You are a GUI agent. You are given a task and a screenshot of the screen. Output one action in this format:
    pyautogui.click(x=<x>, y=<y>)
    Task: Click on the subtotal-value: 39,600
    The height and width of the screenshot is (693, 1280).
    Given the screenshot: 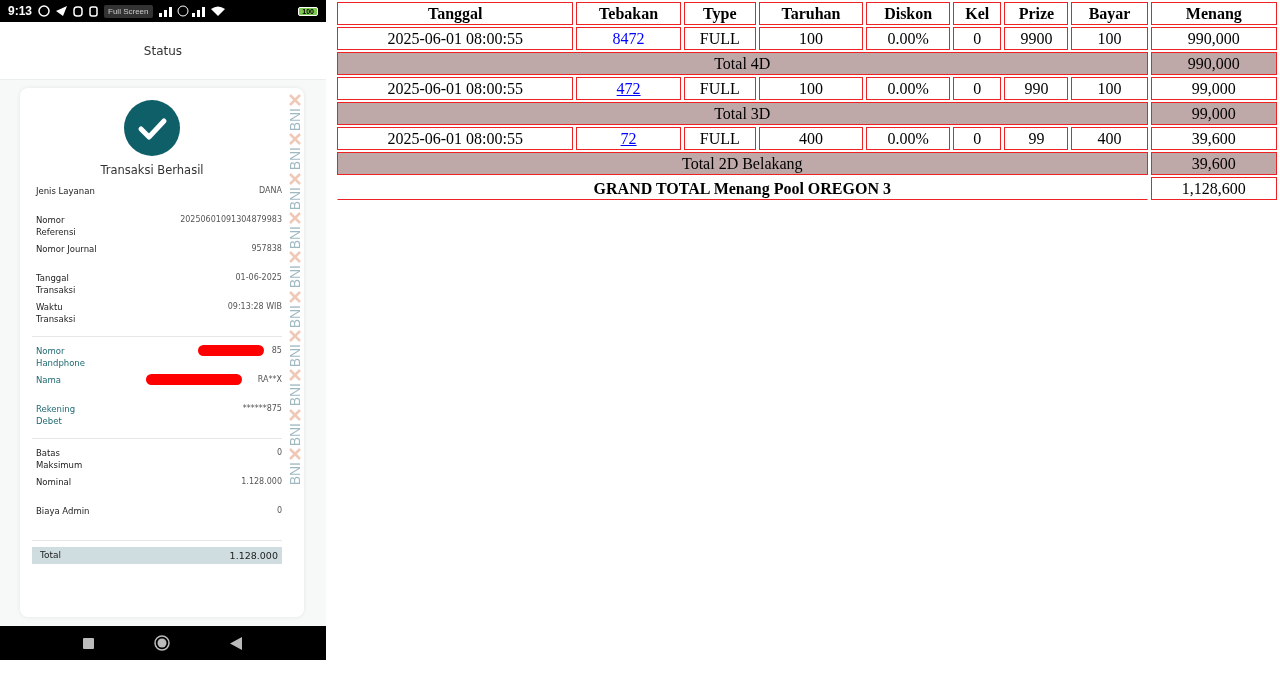 What is the action you would take?
    pyautogui.click(x=1213, y=163)
    